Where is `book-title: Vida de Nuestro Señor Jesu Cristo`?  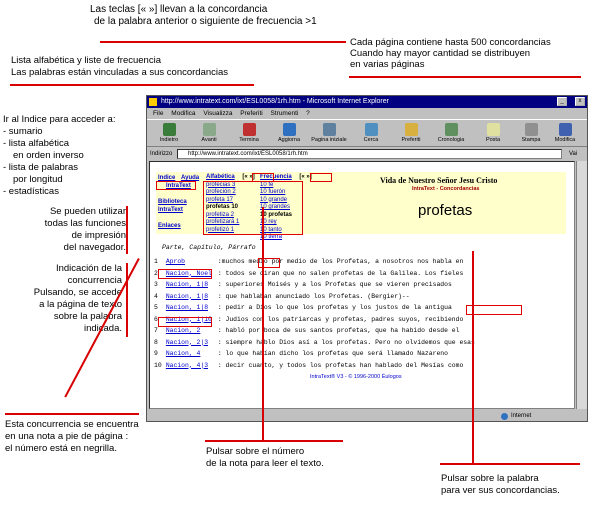 book-title: Vida de Nuestro Señor Jesu Cristo is located at coordinates (439, 180).